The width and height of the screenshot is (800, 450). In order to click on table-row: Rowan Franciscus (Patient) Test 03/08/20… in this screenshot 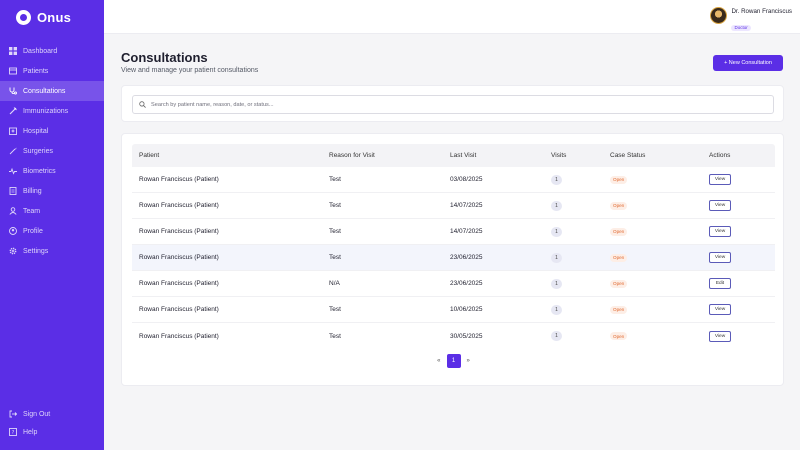, I will do `click(453, 180)`.